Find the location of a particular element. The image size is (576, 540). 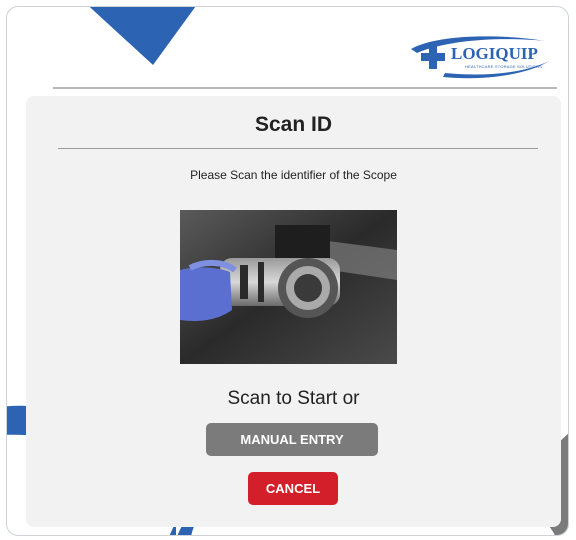

manual-entry-button: MANUAL ENTRY is located at coordinates (292, 439).